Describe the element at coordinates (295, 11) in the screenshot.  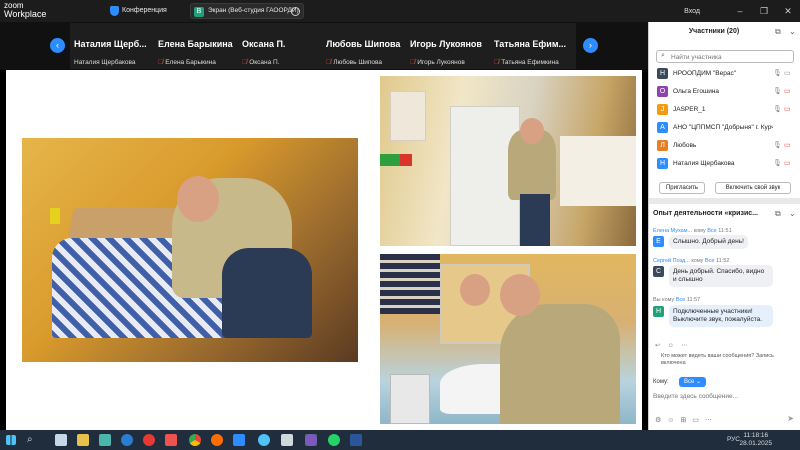
I see `share-options-icon` at that location.